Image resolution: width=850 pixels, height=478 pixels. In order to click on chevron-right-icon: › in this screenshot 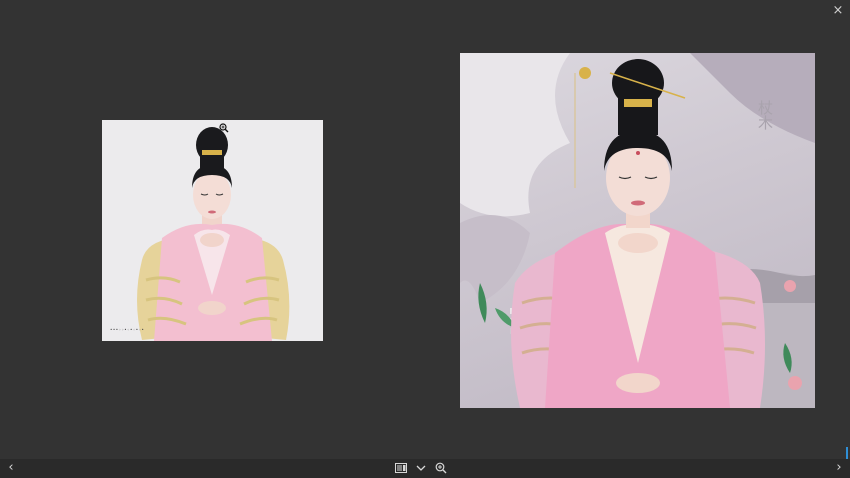, I will do `click(839, 467)`.